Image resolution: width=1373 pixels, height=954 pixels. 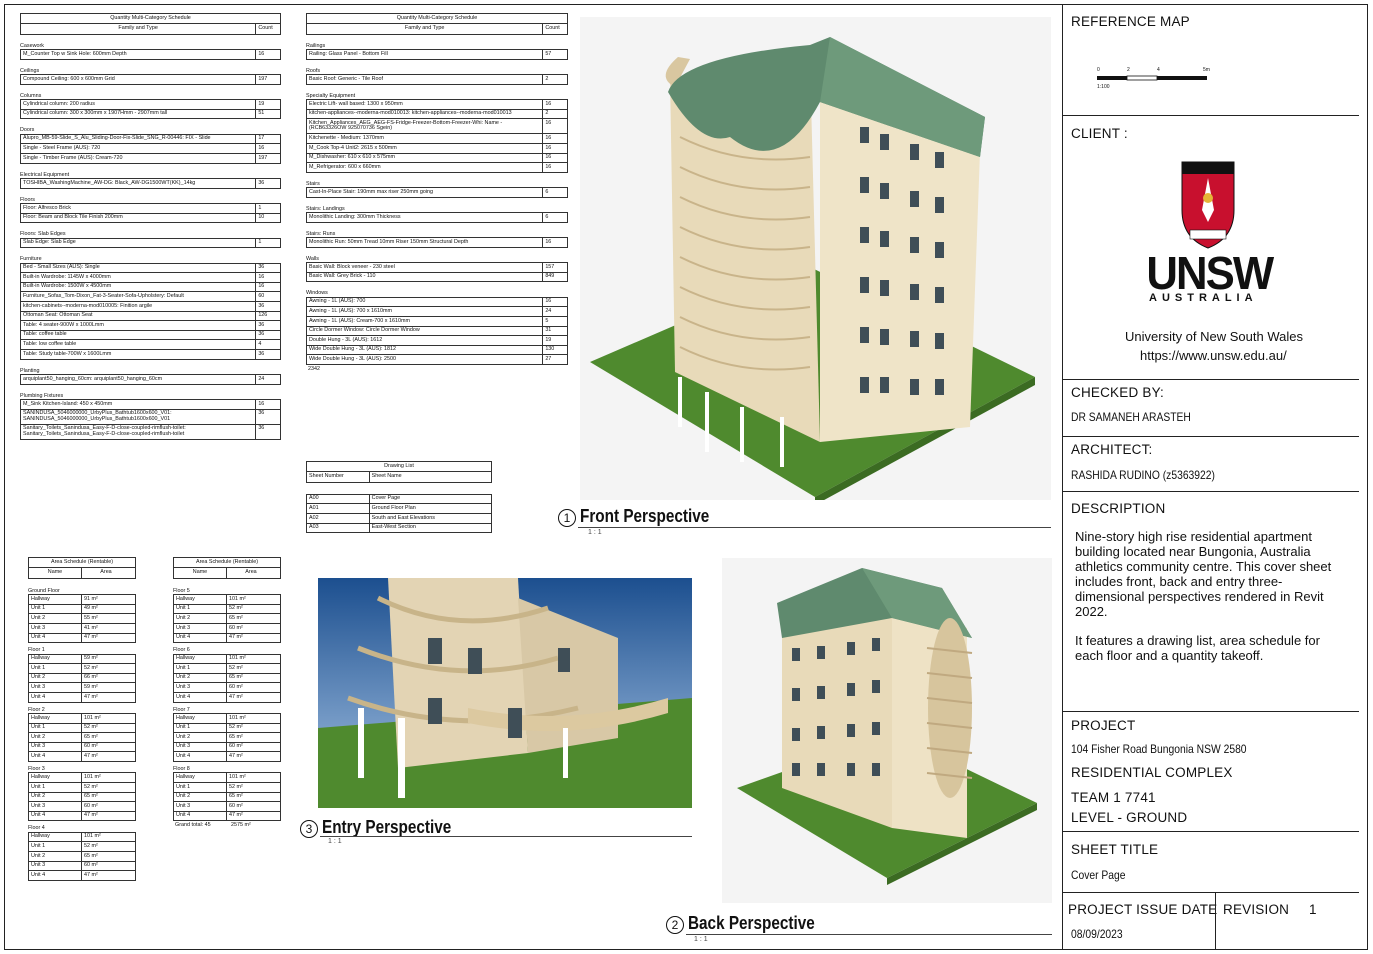 I want to click on project-team: TEAM 1 7741, so click(x=1113, y=797).